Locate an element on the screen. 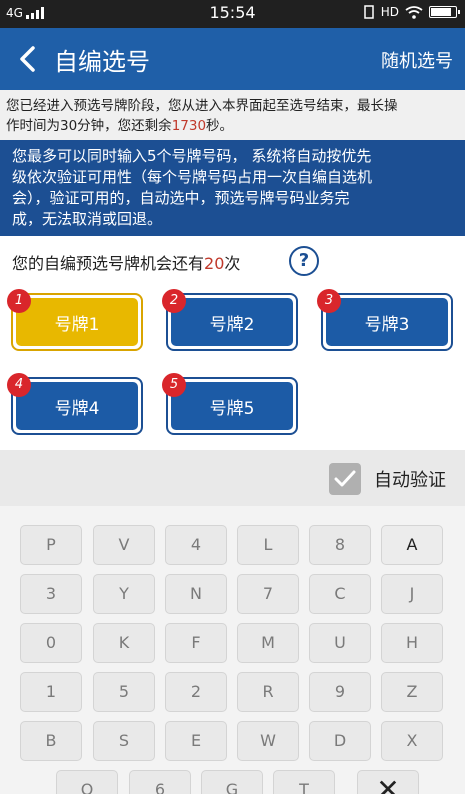  chances-text: 您的自编预选号牌机会还有20次 is located at coordinates (126, 262).